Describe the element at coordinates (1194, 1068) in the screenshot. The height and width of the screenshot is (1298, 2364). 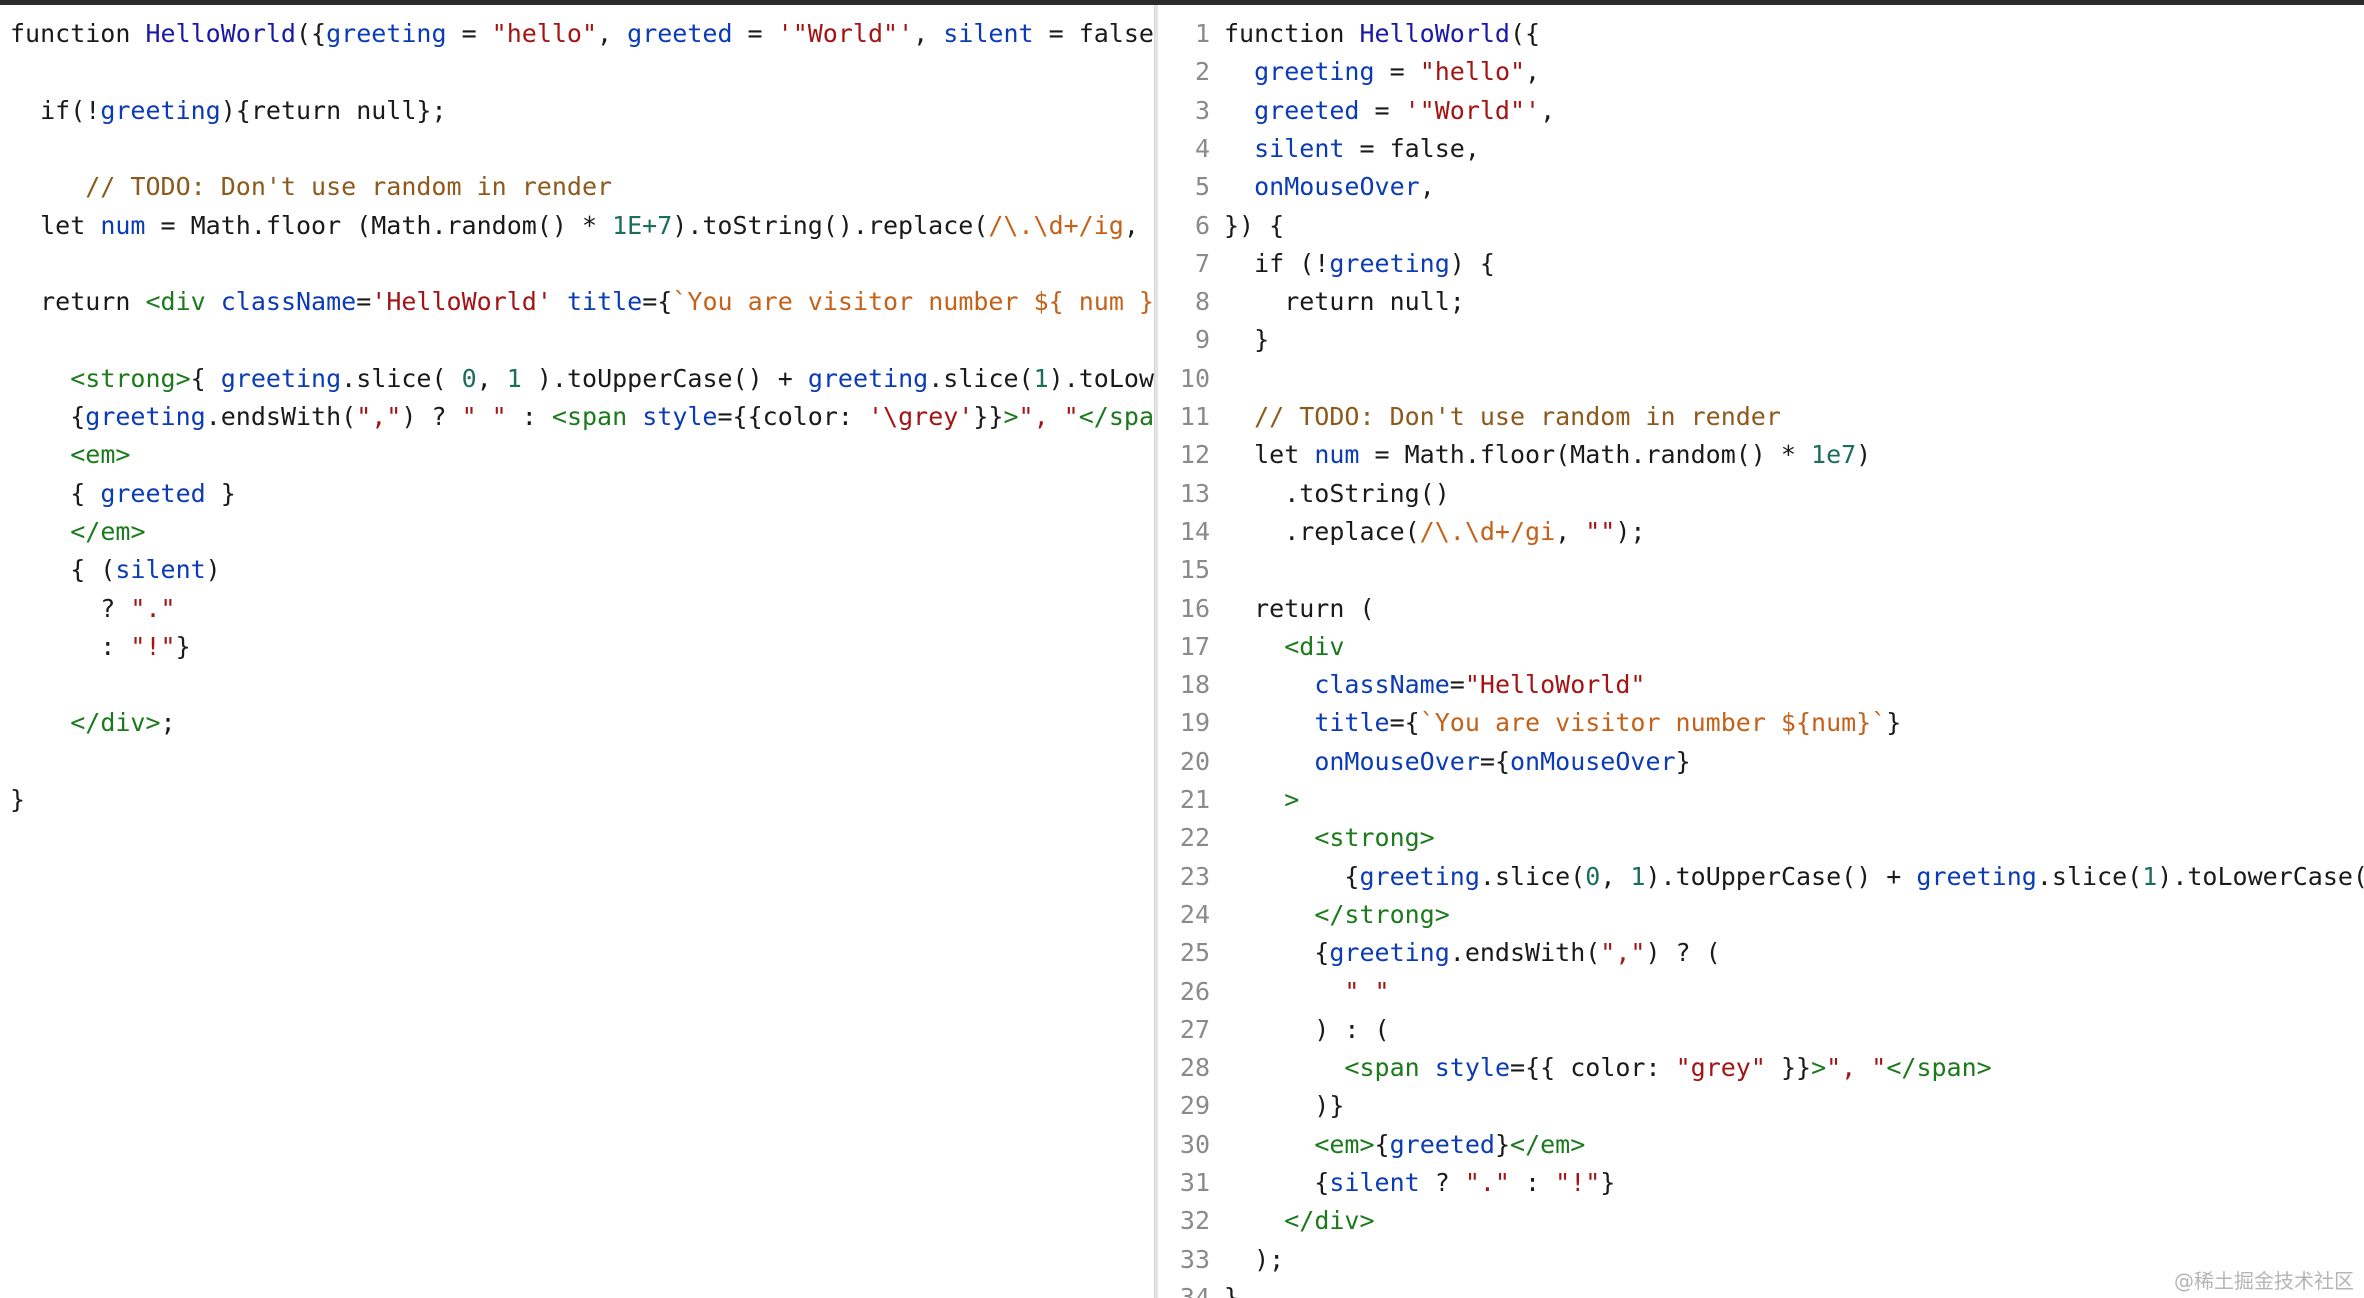
I see `line-number: 28` at that location.